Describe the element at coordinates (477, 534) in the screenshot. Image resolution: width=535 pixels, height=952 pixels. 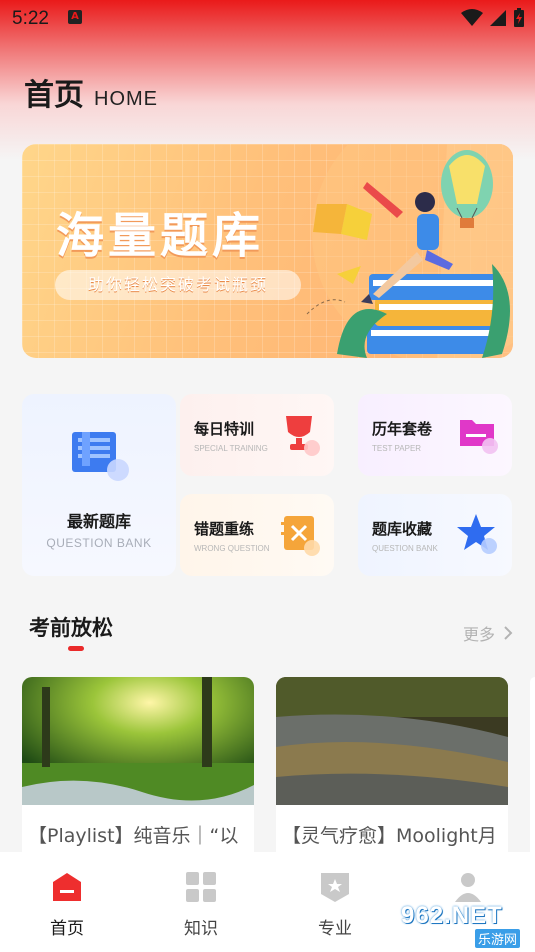
I see `star-icon` at that location.